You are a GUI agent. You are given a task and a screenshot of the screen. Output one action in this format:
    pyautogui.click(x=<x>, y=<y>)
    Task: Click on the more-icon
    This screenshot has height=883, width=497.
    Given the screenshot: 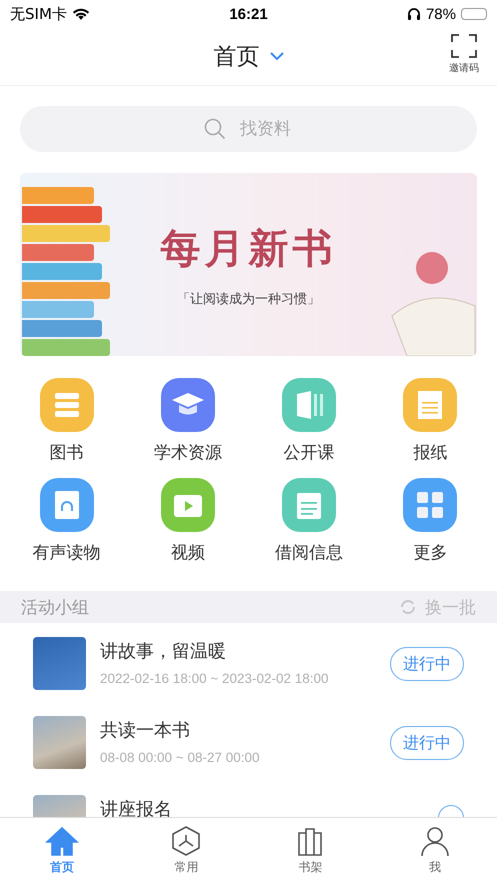 What is the action you would take?
    pyautogui.click(x=430, y=505)
    